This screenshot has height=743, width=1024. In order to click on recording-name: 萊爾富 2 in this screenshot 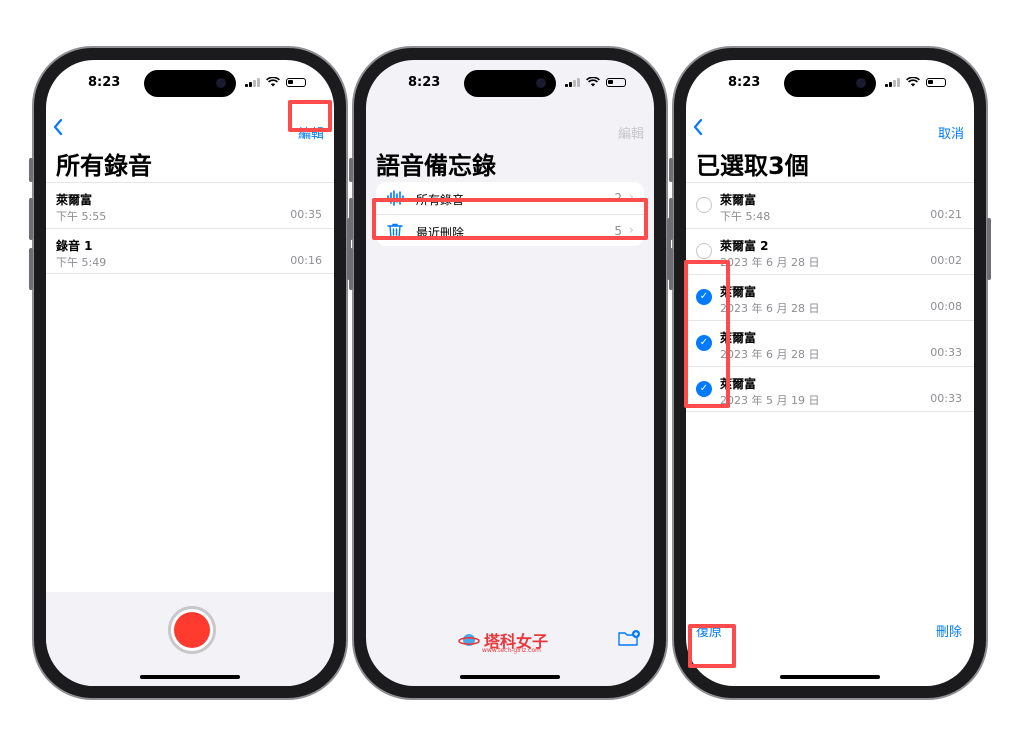, I will do `click(744, 246)`.